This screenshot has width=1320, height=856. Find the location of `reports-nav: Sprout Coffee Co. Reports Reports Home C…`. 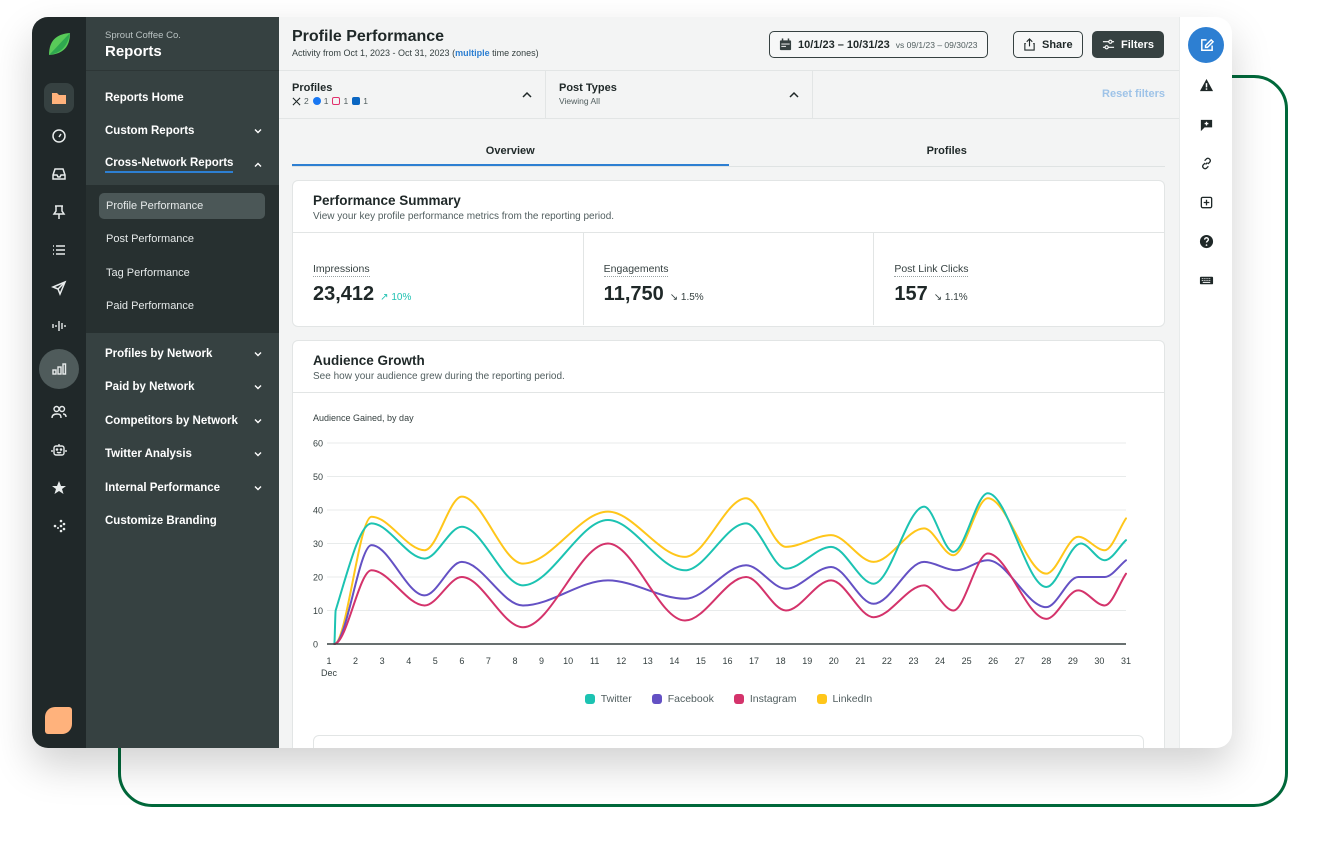

reports-nav: Sprout Coffee Co. Reports Reports Home C… is located at coordinates (182, 382).